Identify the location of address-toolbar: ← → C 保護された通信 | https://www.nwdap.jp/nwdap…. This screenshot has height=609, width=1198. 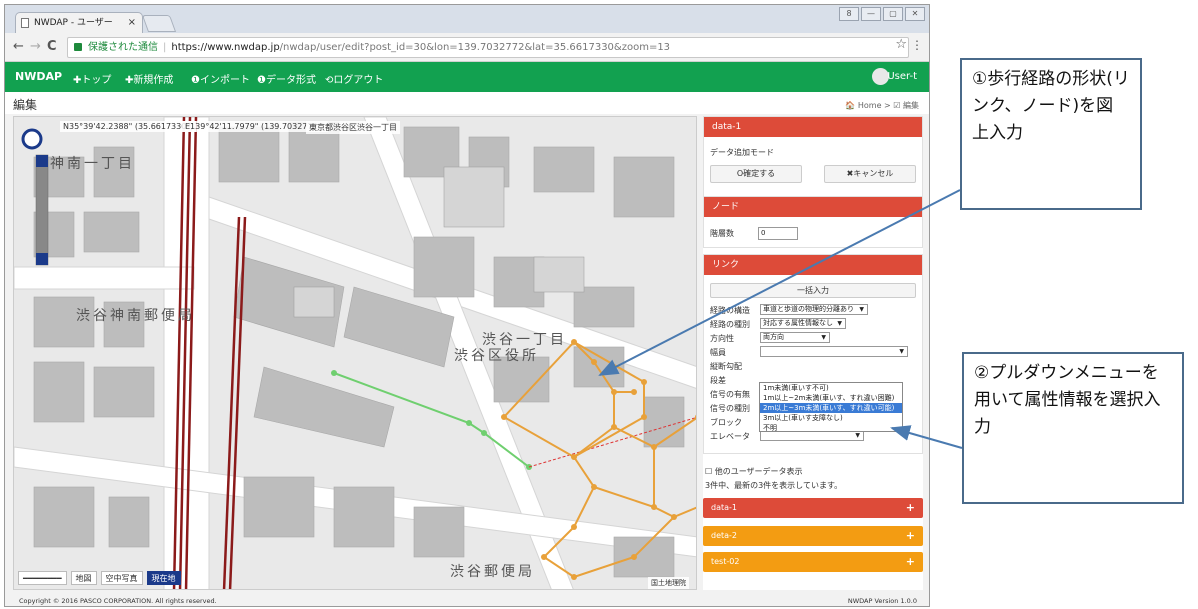
(467, 47).